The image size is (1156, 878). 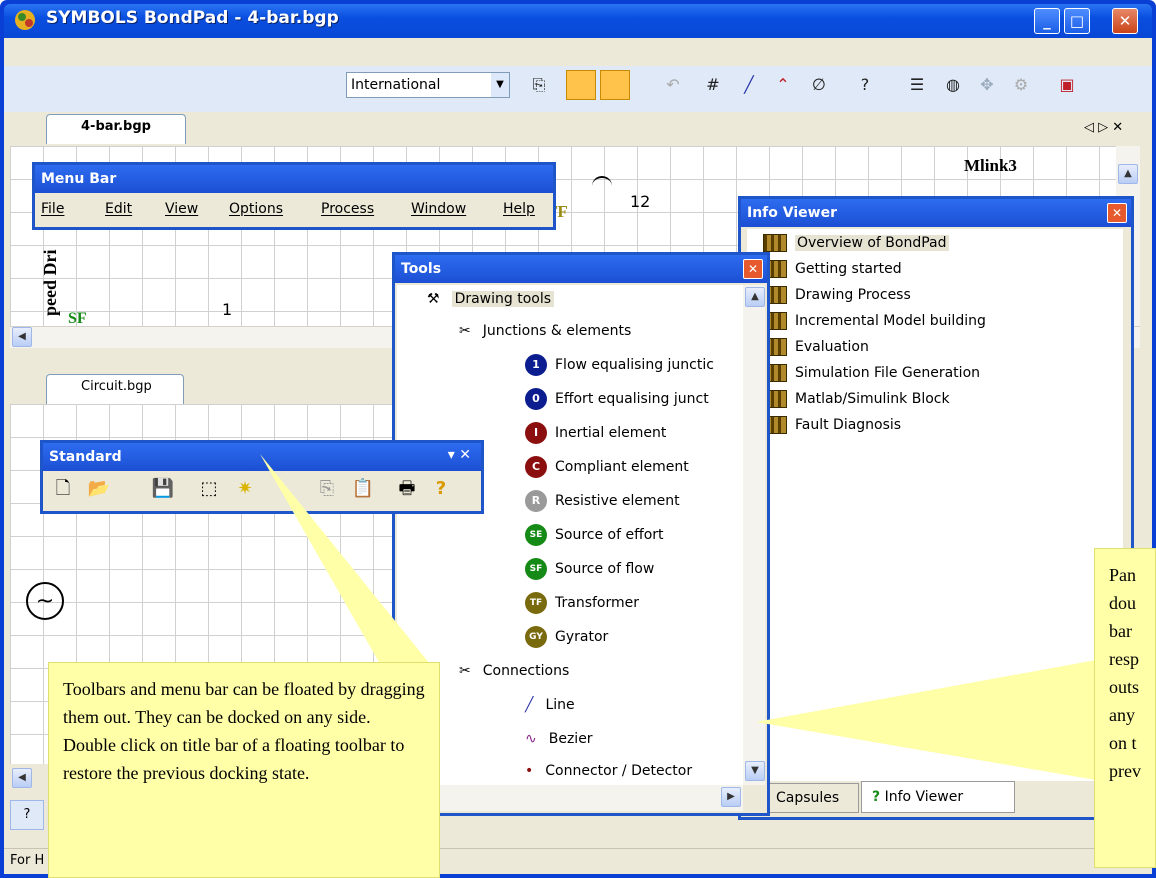 What do you see at coordinates (531, 739) in the screenshot?
I see `bezier-icon: ∿` at bounding box center [531, 739].